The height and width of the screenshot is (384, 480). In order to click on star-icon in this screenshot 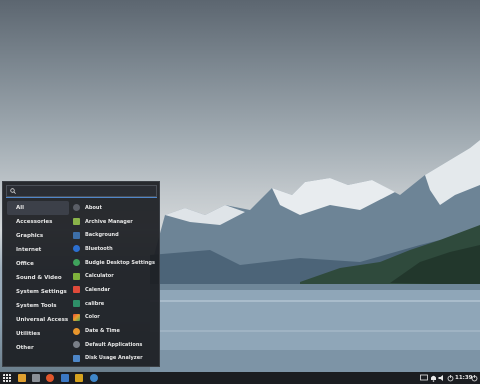, I will do `click(76, 345)`.